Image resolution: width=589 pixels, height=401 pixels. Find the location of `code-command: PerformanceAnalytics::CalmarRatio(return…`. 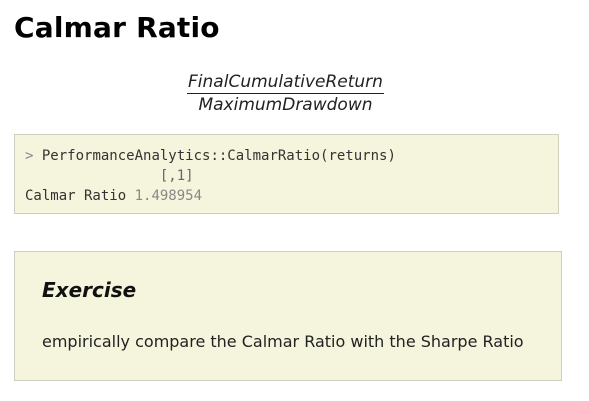

code-command: PerformanceAnalytics::CalmarRatio(return… is located at coordinates (218, 156).